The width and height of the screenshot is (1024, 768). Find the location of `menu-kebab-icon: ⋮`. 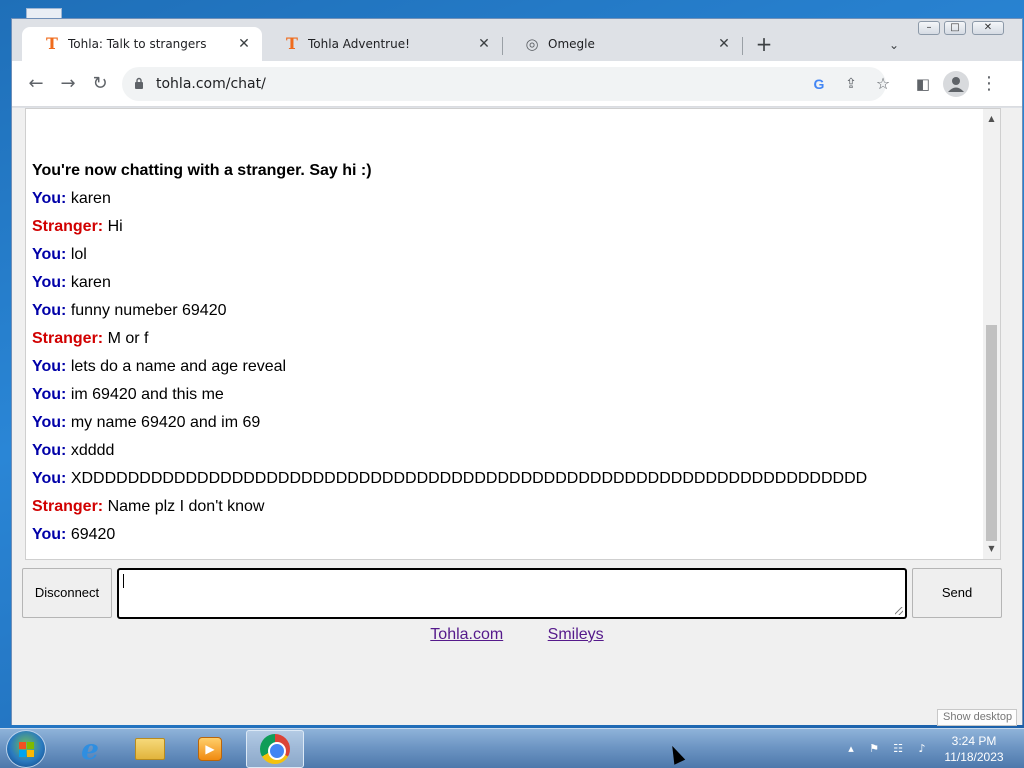

menu-kebab-icon: ⋮ is located at coordinates (989, 84).